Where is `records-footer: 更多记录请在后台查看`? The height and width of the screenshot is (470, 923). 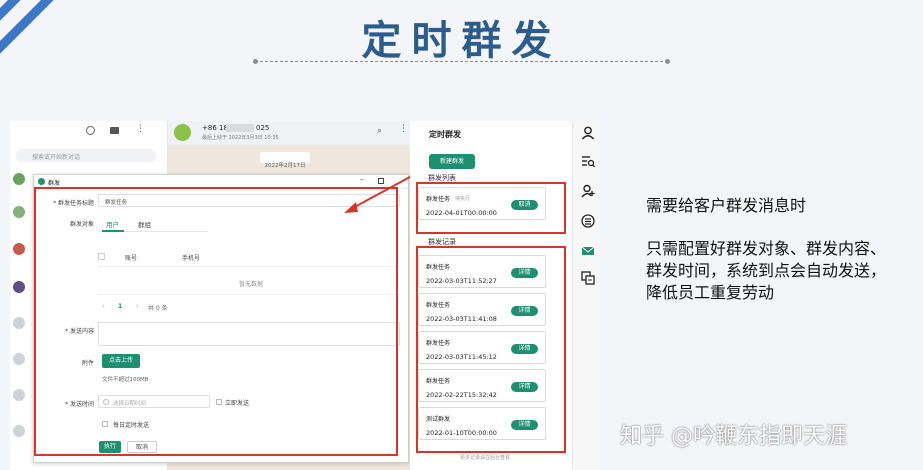 records-footer: 更多记录请在后台查看 is located at coordinates (485, 458).